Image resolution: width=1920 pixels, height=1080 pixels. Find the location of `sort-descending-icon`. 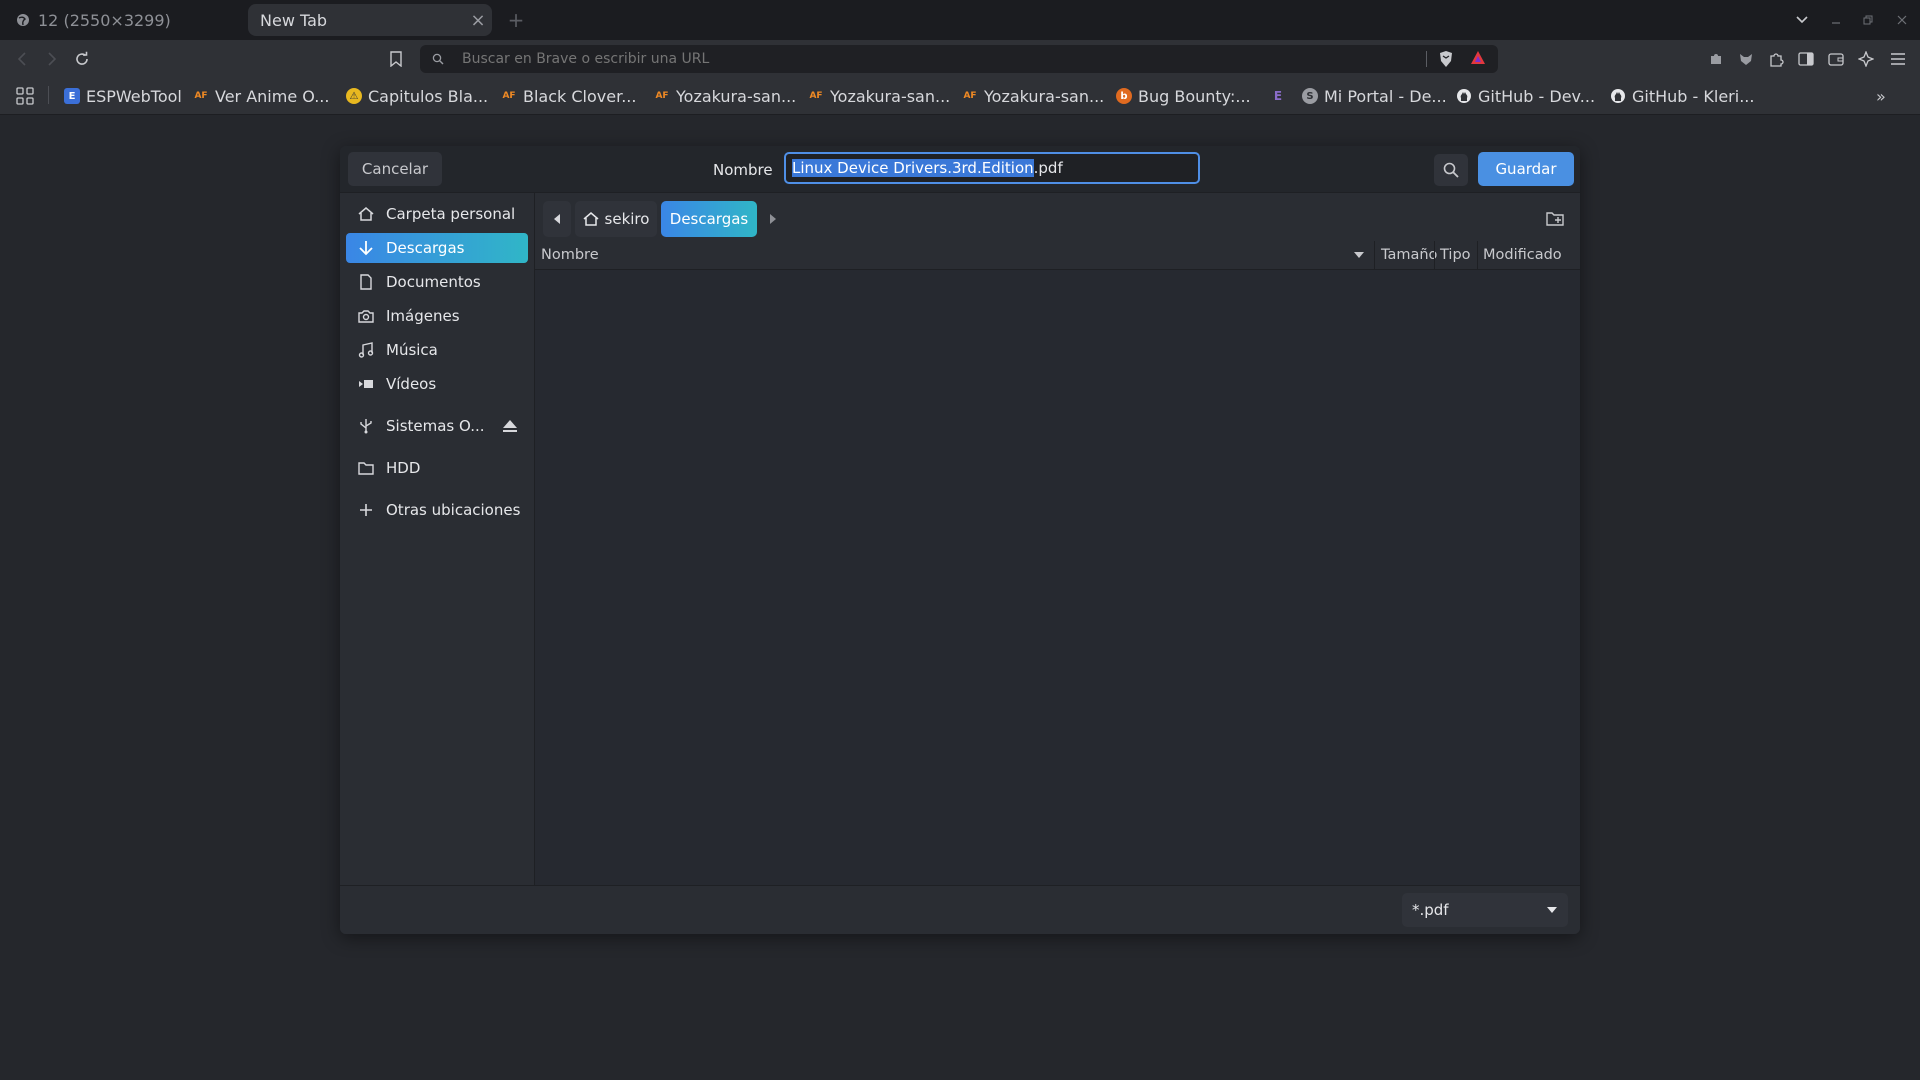

sort-descending-icon is located at coordinates (1359, 255).